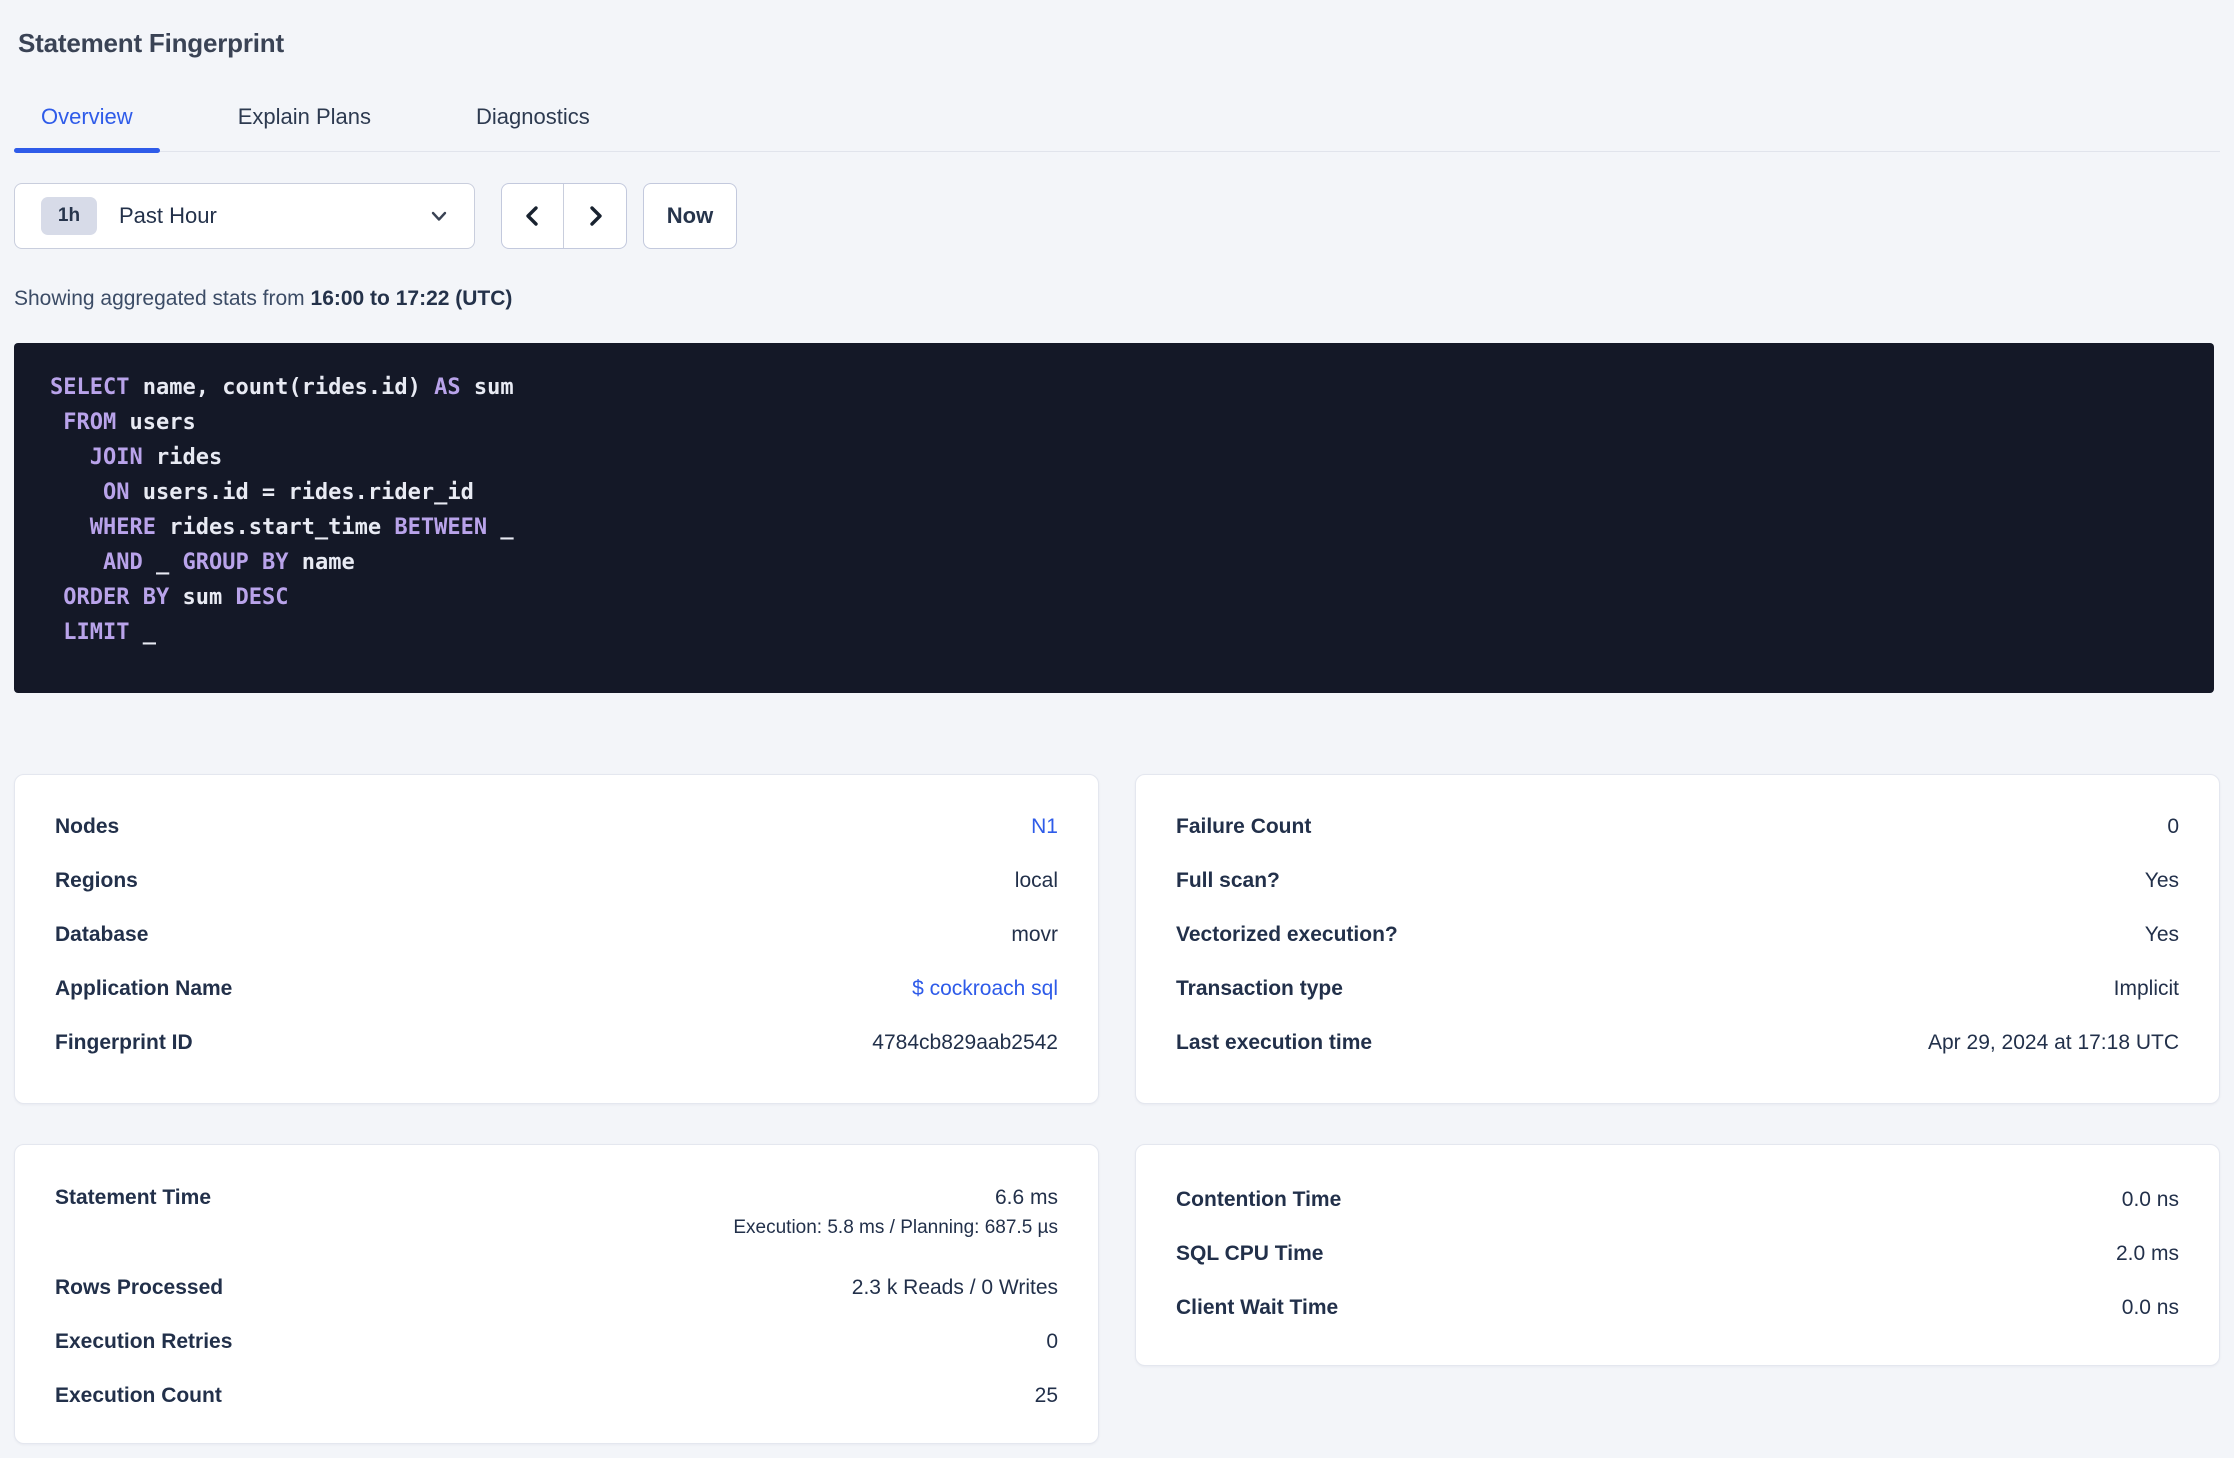 The image size is (2234, 1458). Describe the element at coordinates (556, 1342) in the screenshot. I see `table-row: Execution Retries 0` at that location.